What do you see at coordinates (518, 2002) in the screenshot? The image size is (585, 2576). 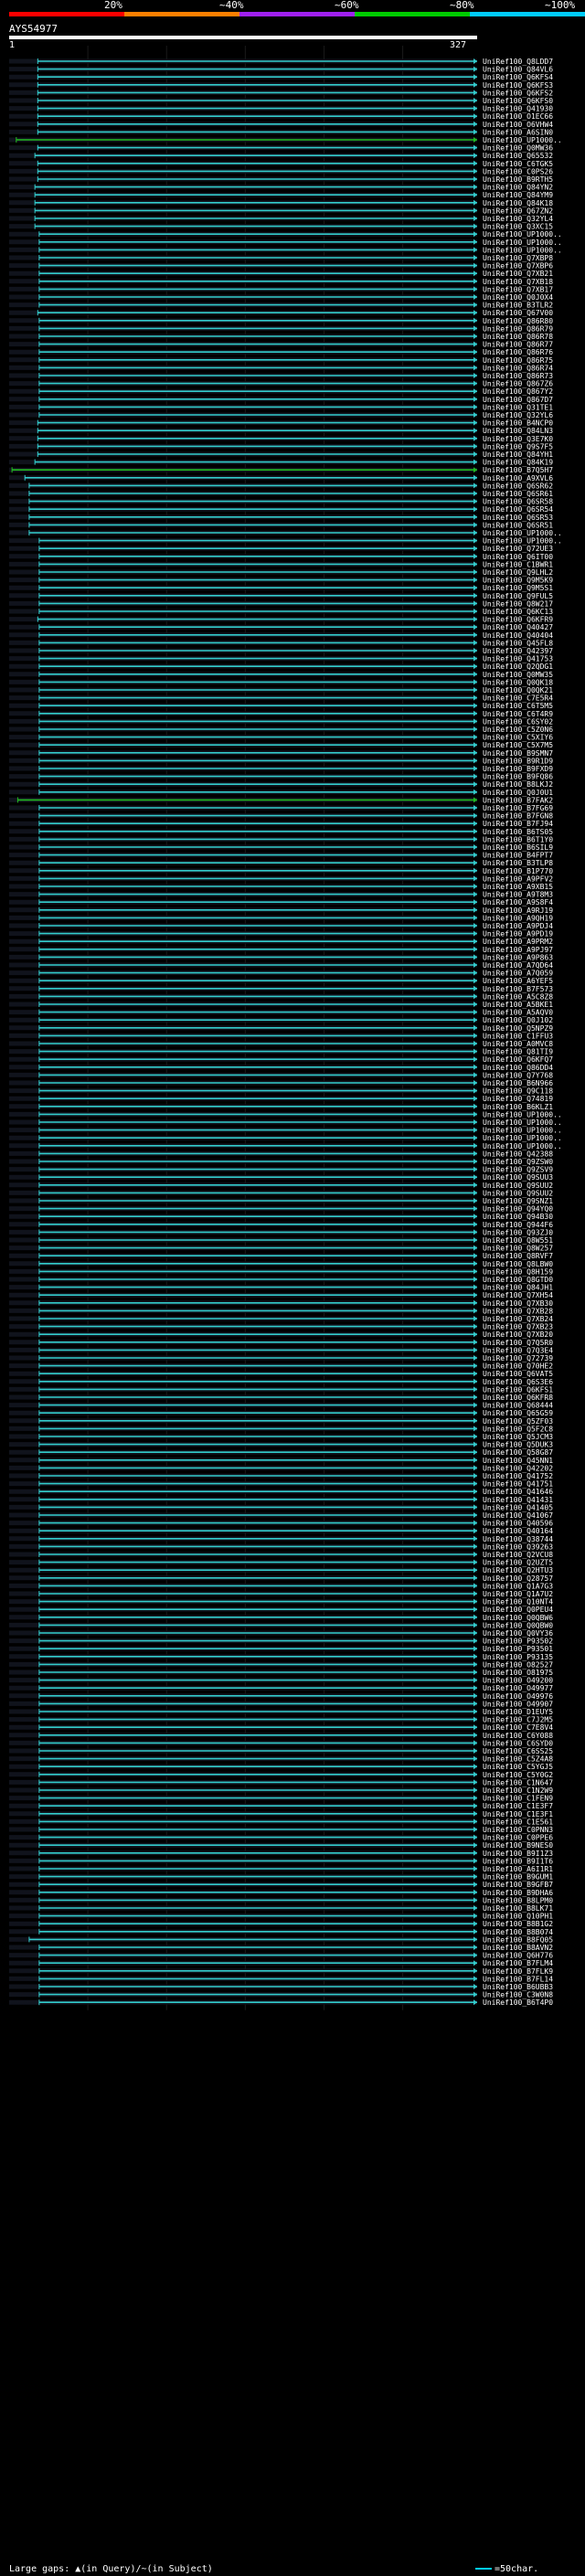 I see `hit-label: UniRef100_B6T4P0` at bounding box center [518, 2002].